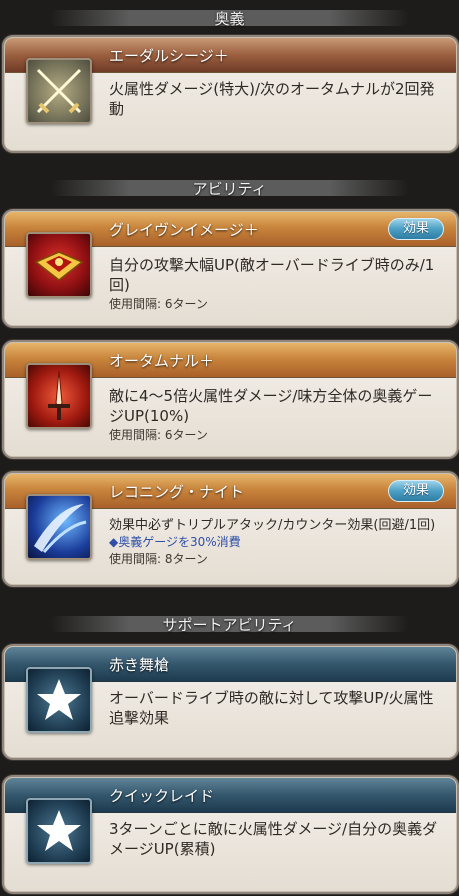 Image resolution: width=459 pixels, height=896 pixels. What do you see at coordinates (59, 265) in the screenshot?
I see `crimson-emblem-icon` at bounding box center [59, 265].